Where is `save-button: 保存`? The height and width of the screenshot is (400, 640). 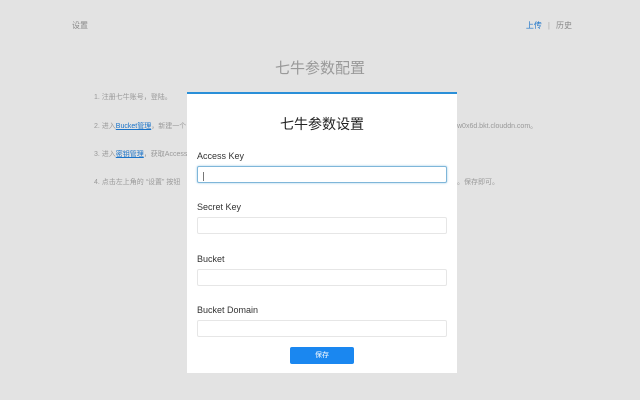
save-button: 保存 is located at coordinates (322, 355).